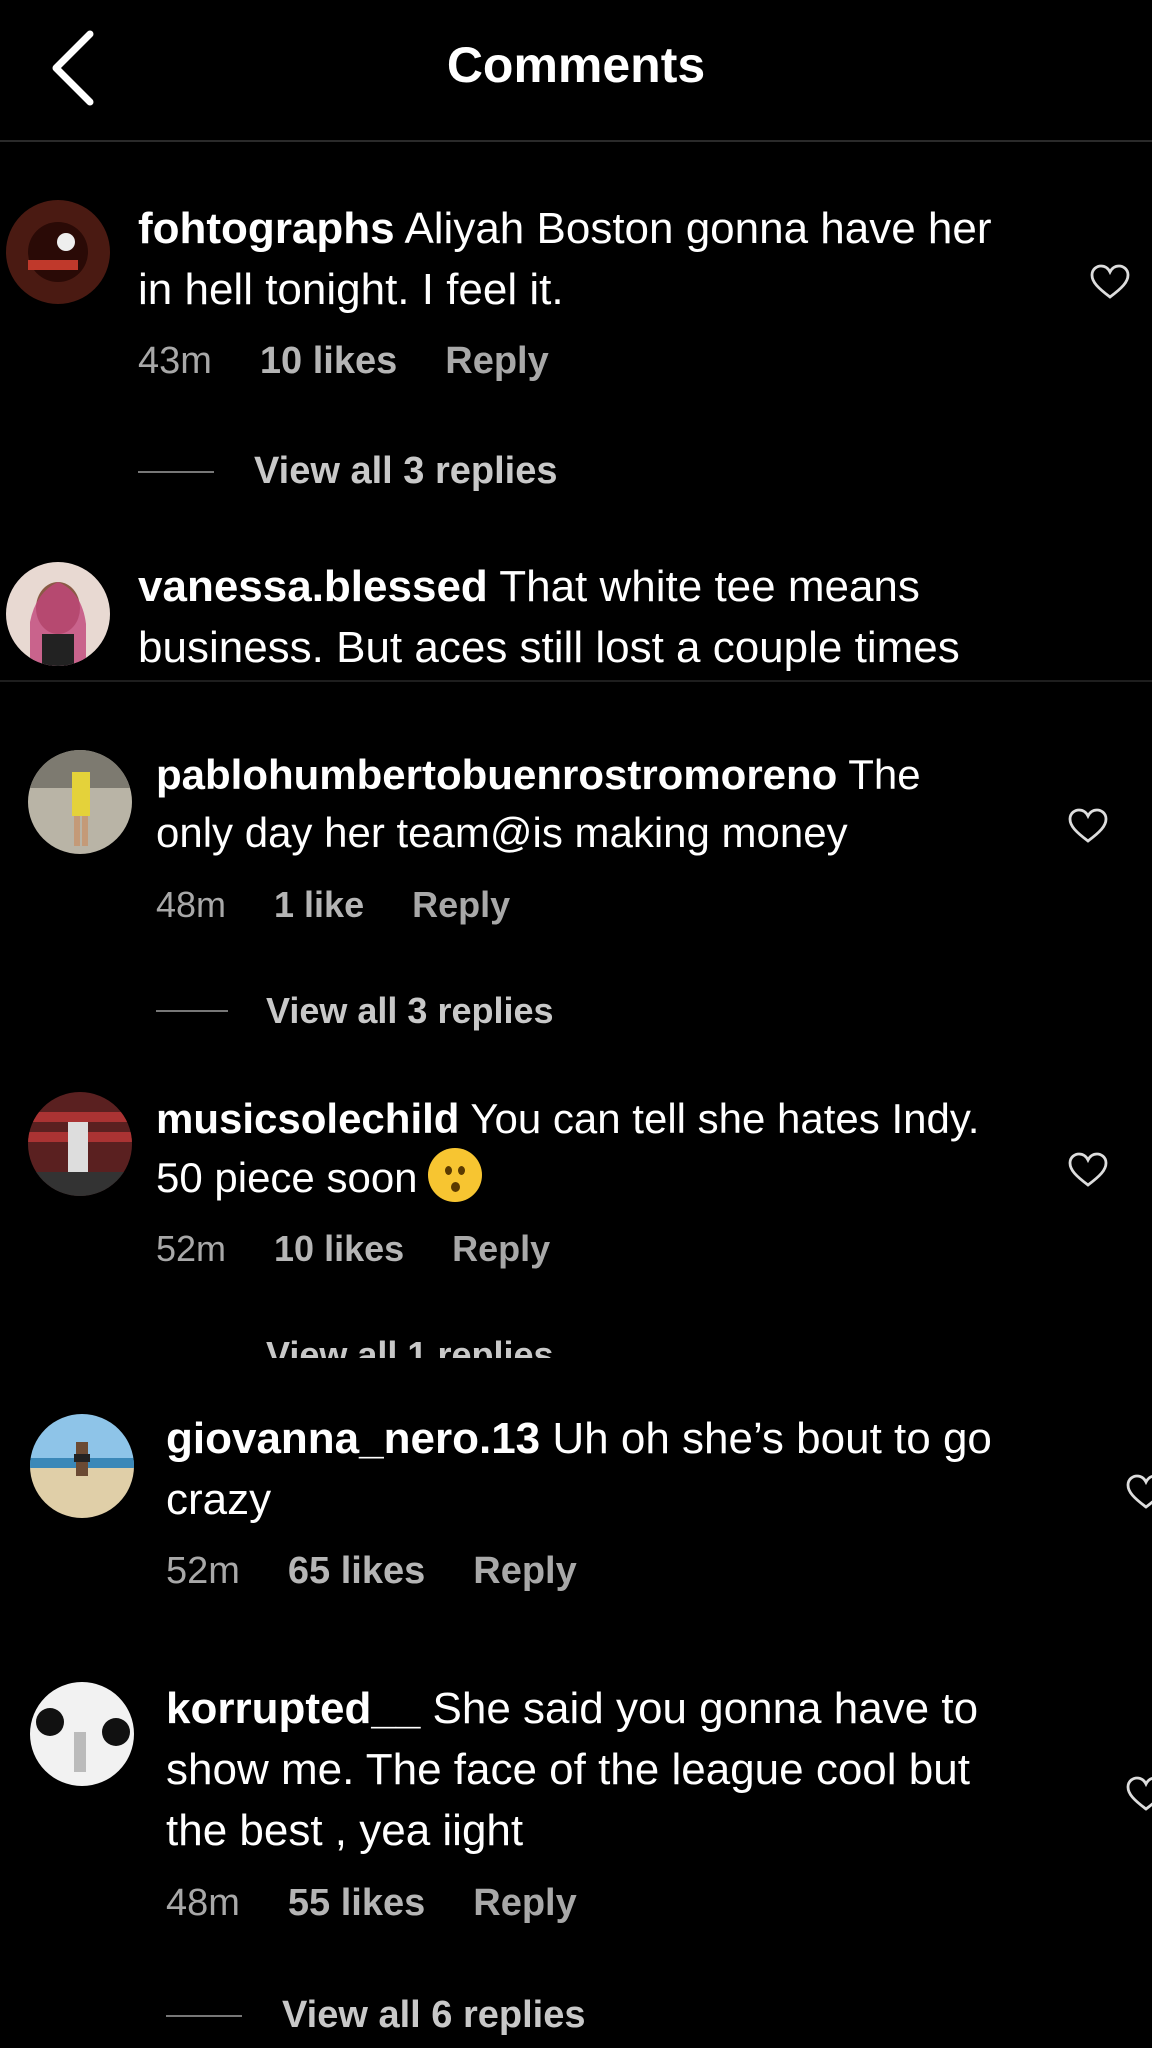  I want to click on comment-meta: 43m 10 likes Reply, so click(367, 361).